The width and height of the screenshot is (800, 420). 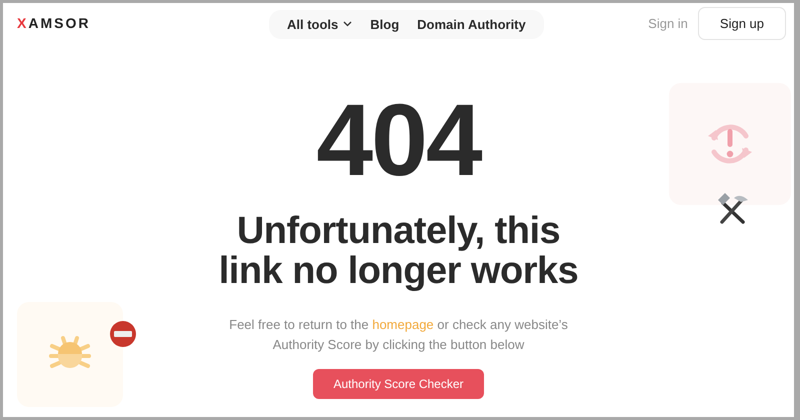 What do you see at coordinates (471, 24) in the screenshot?
I see `nav-link: Domain Authority` at bounding box center [471, 24].